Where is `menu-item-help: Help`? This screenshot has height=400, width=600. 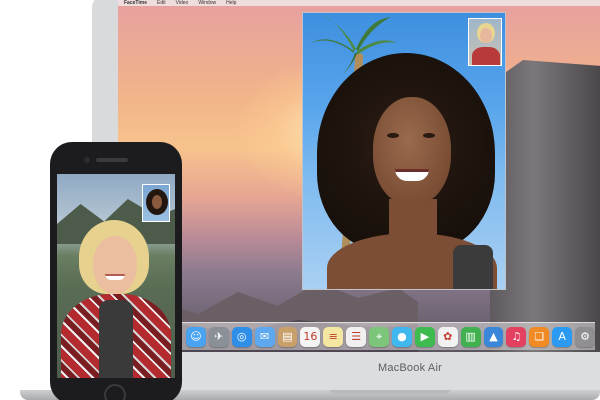
menu-item-help: Help is located at coordinates (231, 3).